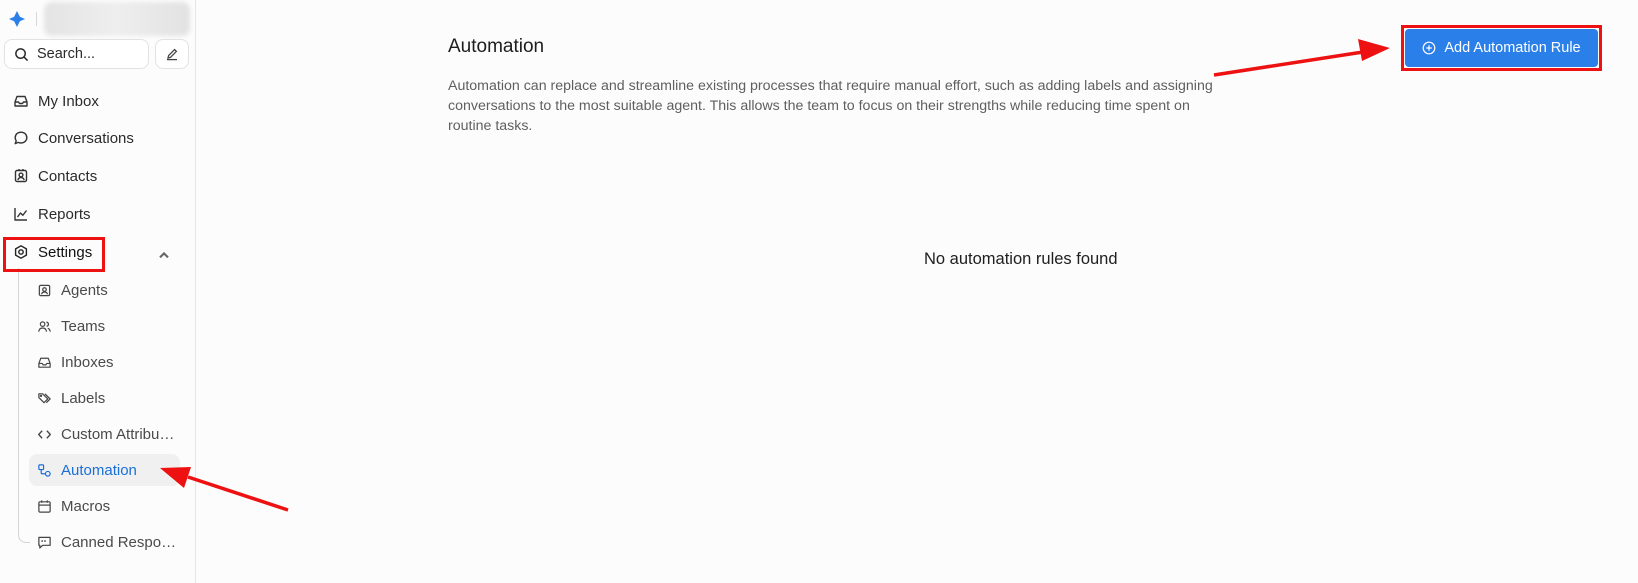  Describe the element at coordinates (83, 398) in the screenshot. I see `settings-item-label: Labels` at that location.